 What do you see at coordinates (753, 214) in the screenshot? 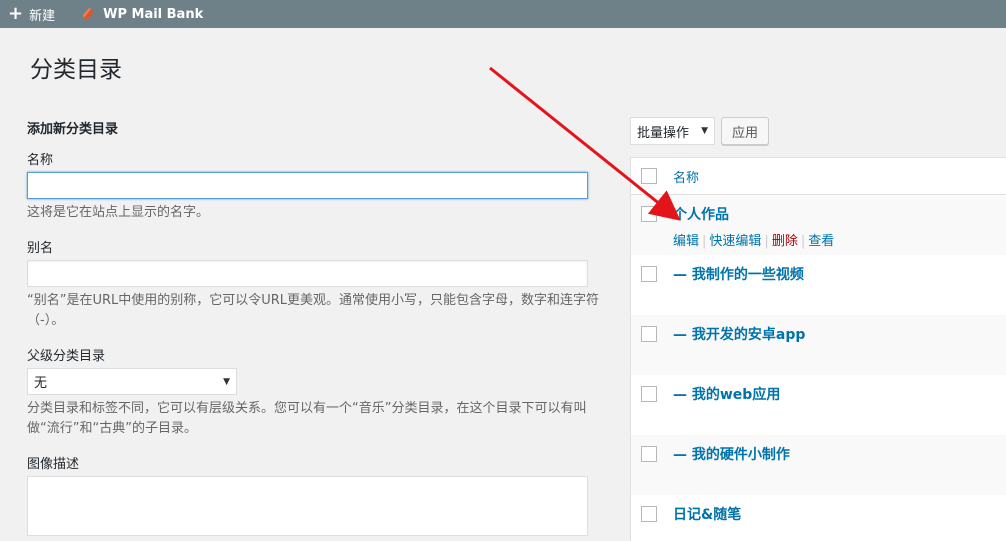
I see `category-title-link: 个人作品` at bounding box center [753, 214].